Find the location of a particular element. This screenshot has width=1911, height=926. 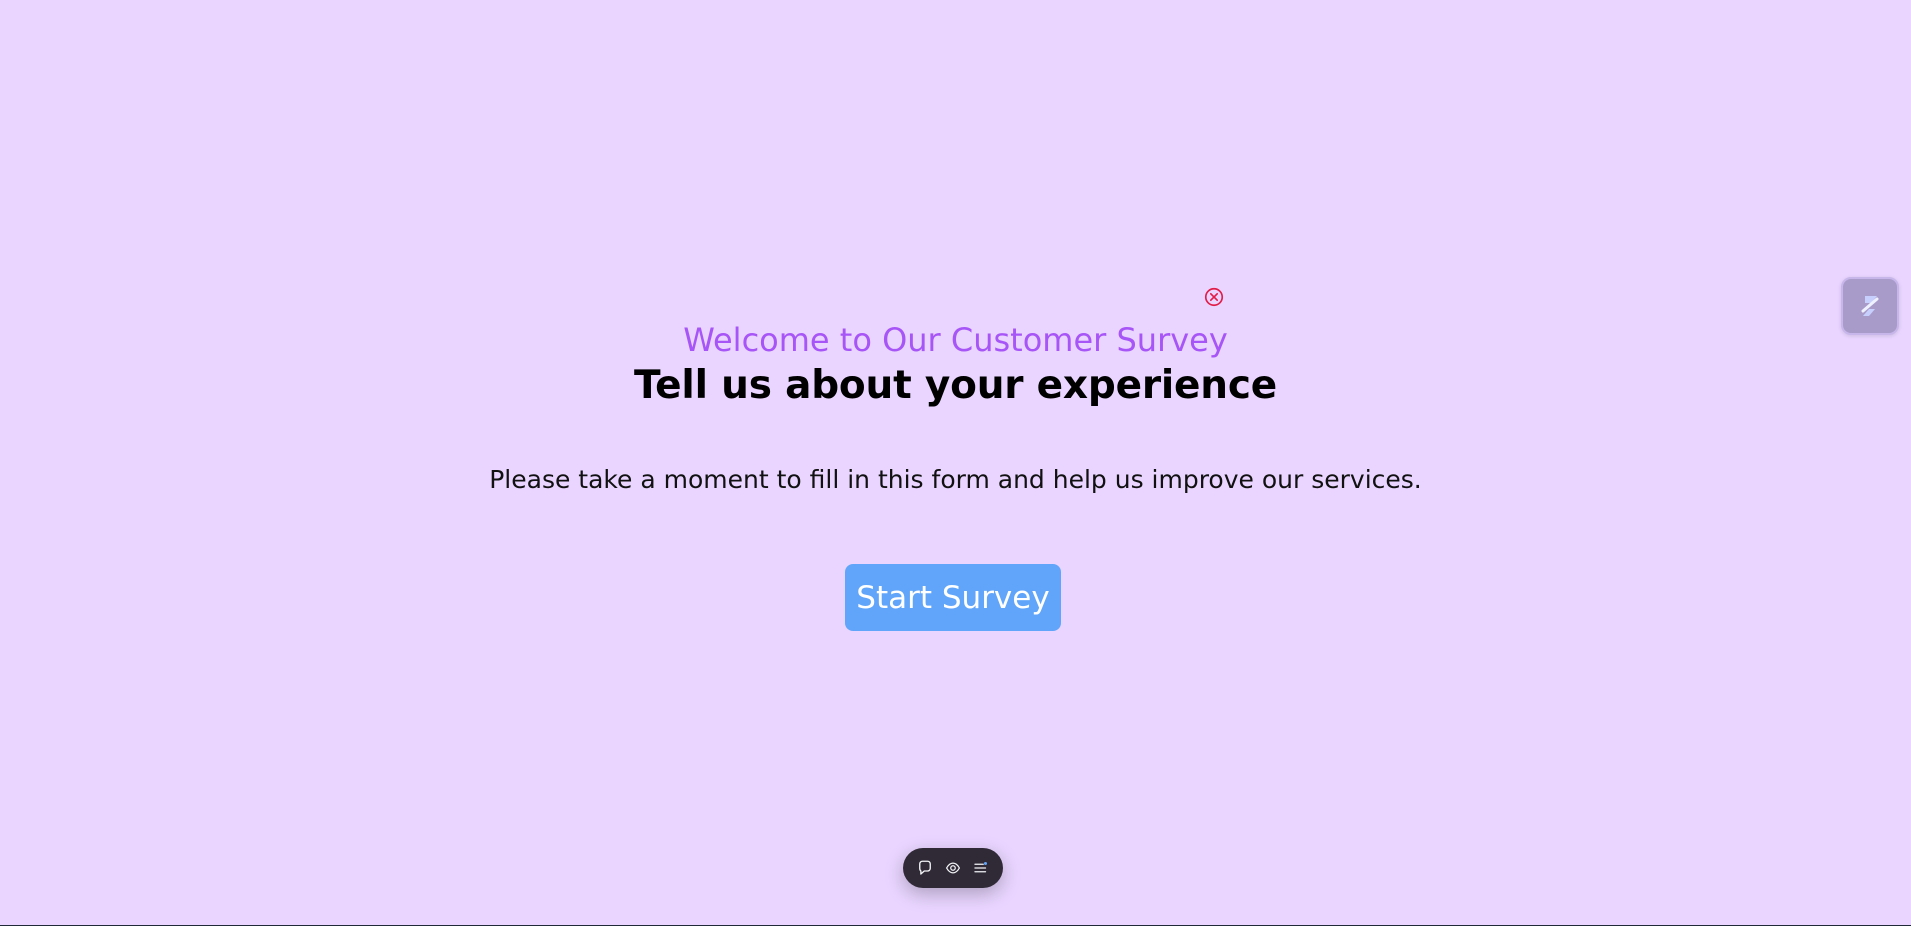

side-widget-button is located at coordinates (1870, 306).